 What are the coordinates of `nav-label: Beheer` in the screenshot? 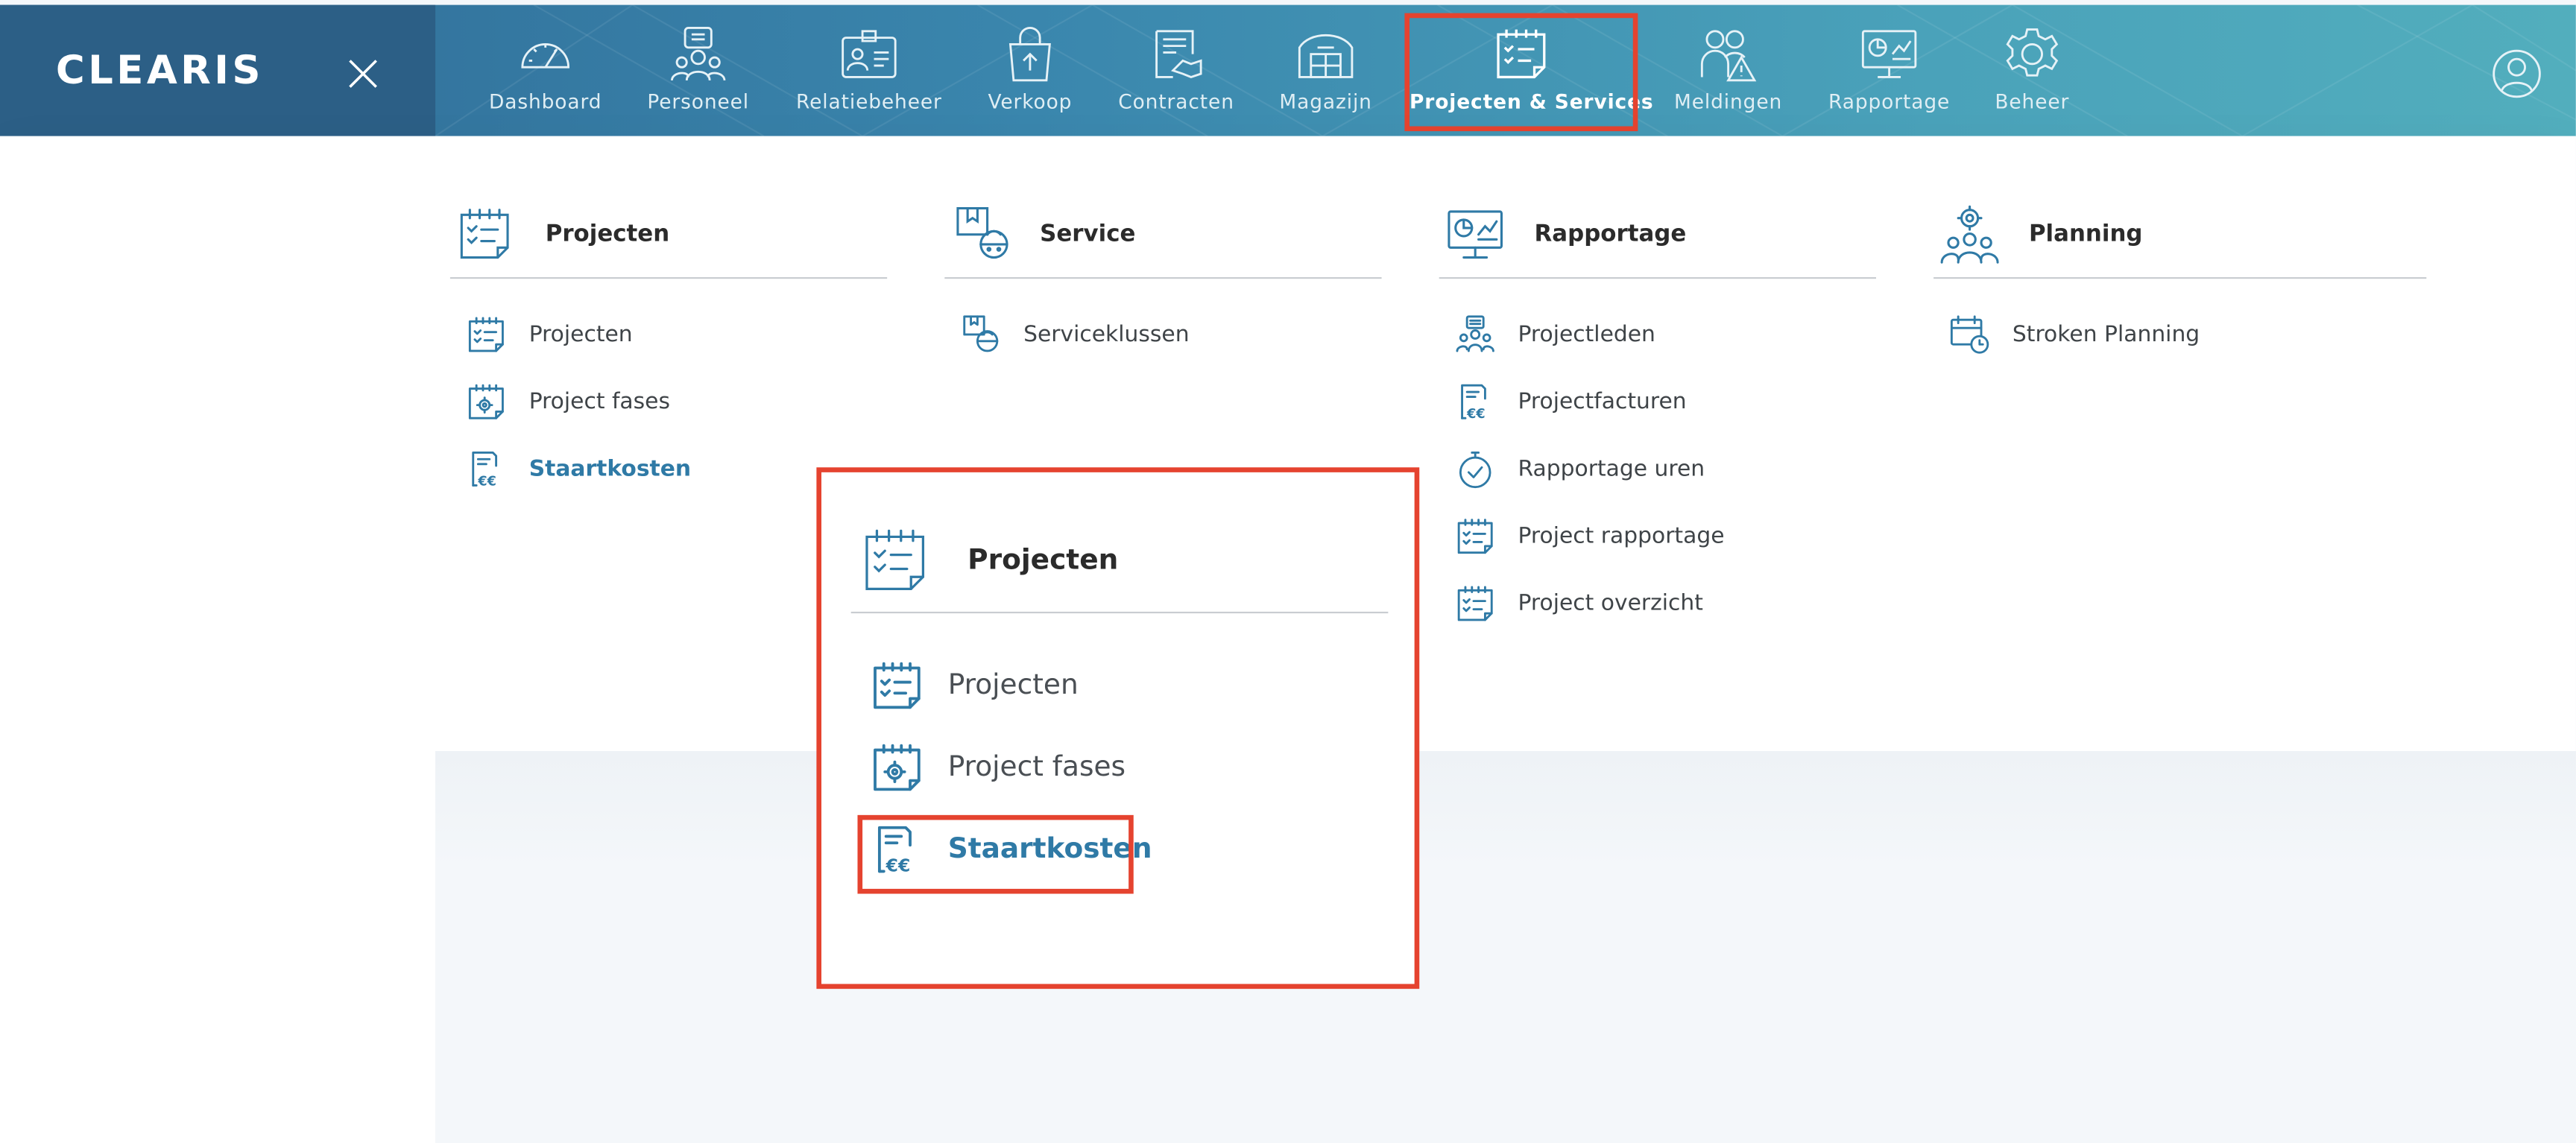 It's located at (2032, 101).